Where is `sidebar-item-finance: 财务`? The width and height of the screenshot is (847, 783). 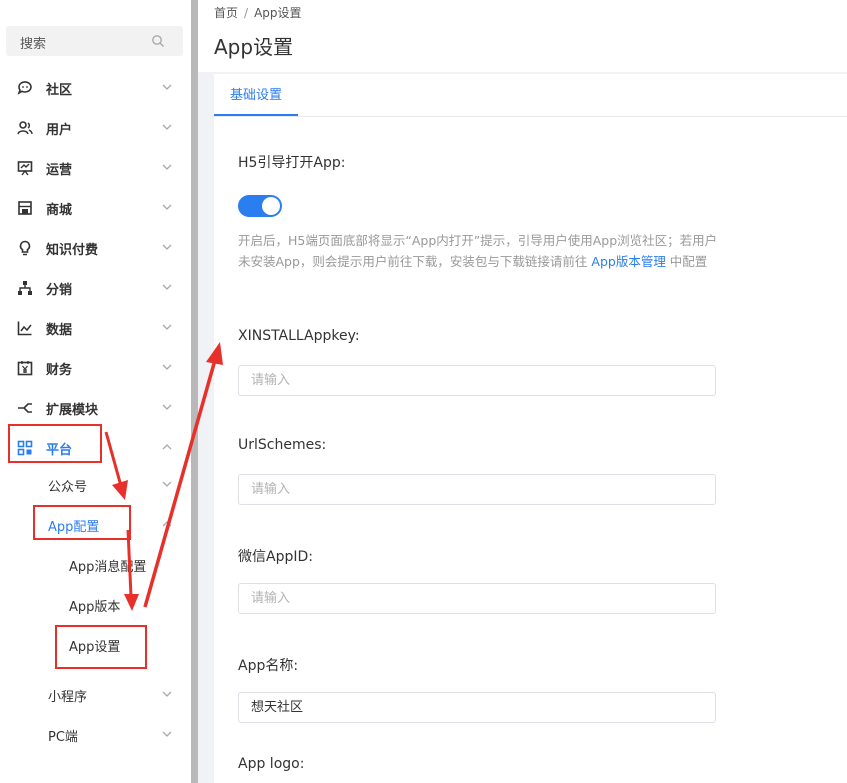
sidebar-item-finance: 财务 is located at coordinates (95, 368).